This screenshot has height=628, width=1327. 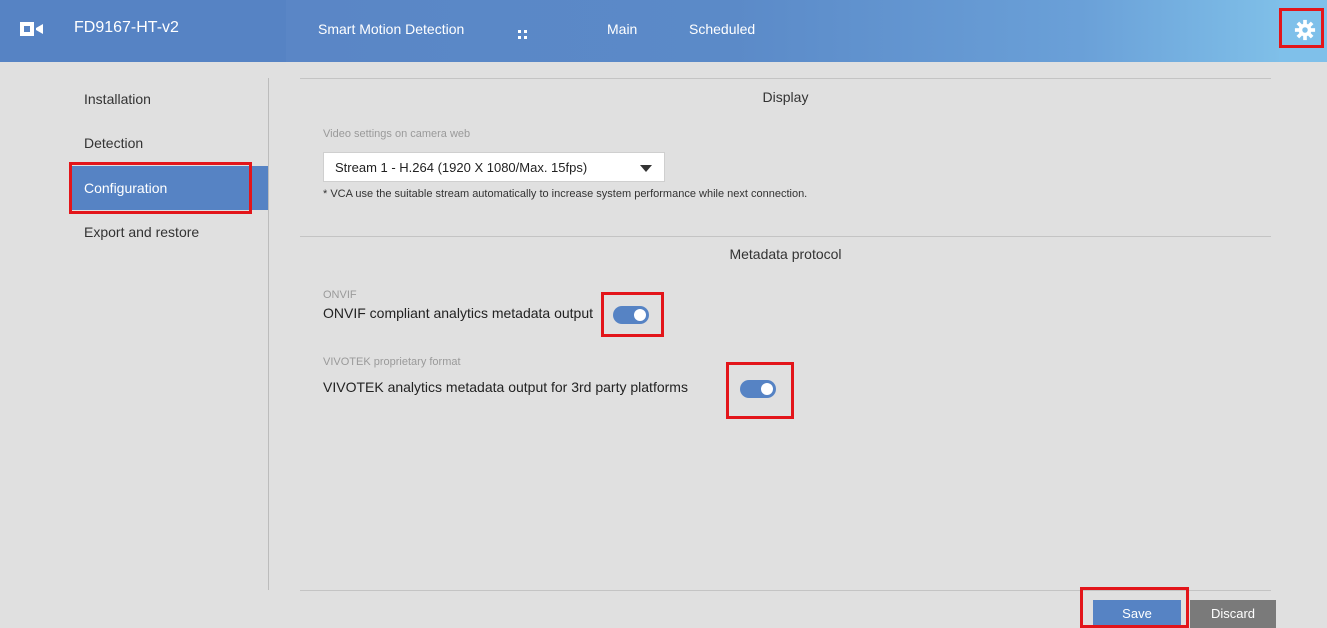 I want to click on sidebar-item-detection: Detection, so click(x=169, y=143).